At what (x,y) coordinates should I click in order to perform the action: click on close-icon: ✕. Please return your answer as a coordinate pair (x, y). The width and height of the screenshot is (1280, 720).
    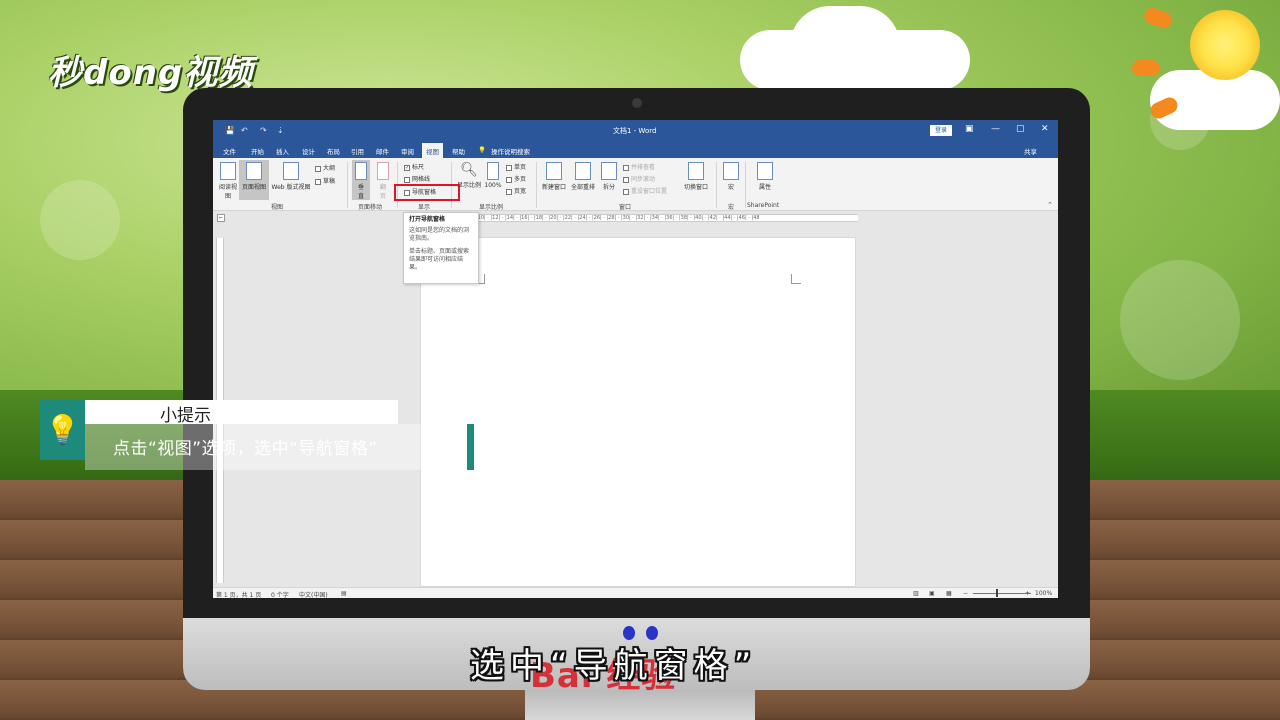
    Looking at the image, I should click on (1045, 129).